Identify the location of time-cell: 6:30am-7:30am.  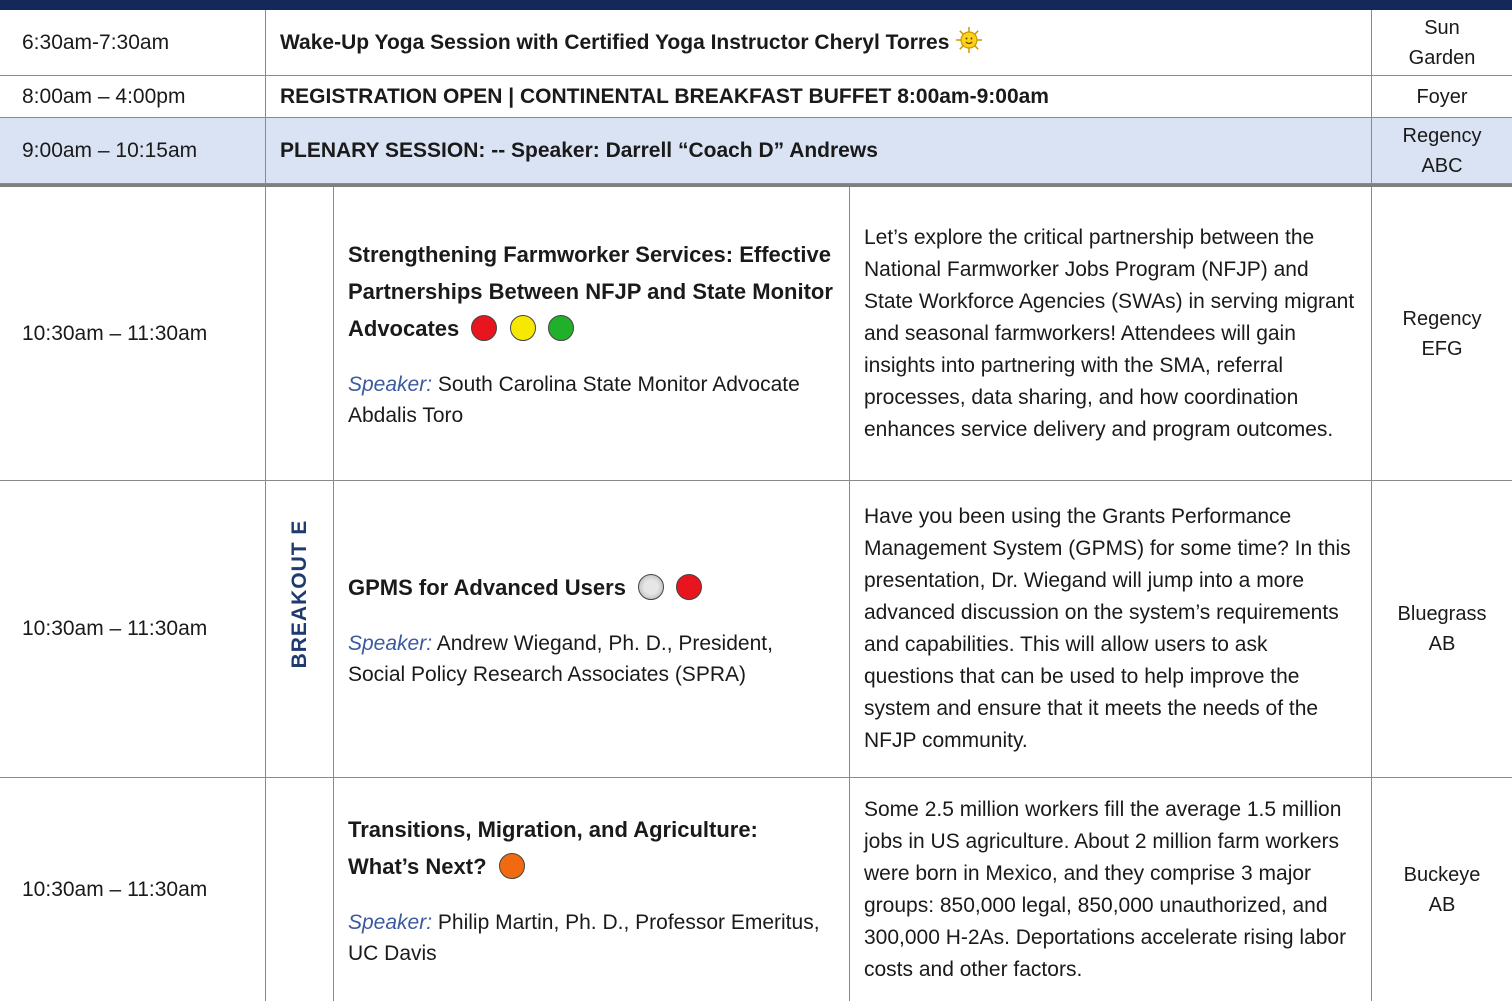
(133, 42).